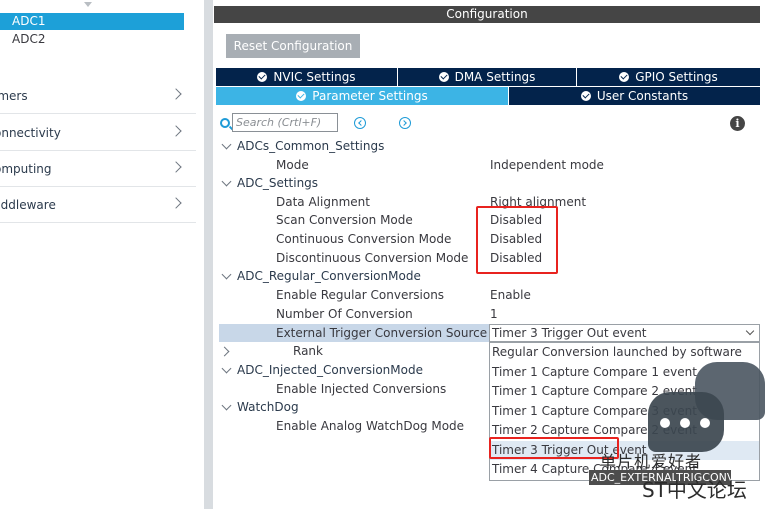  Describe the element at coordinates (517, 240) in the screenshot. I see `annotation-highlight-box` at that location.